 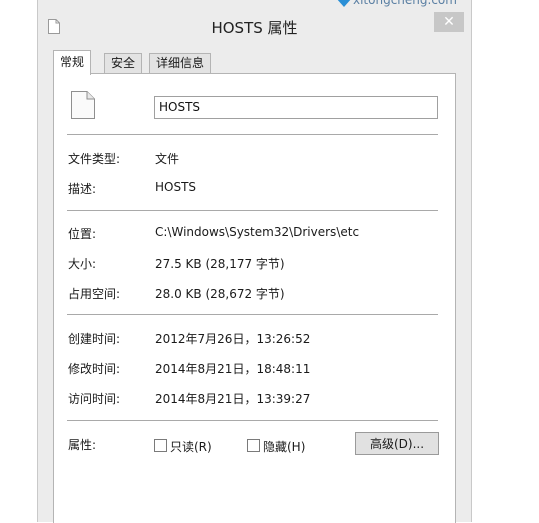 What do you see at coordinates (176, 187) in the screenshot?
I see `description-value: HOSTS` at bounding box center [176, 187].